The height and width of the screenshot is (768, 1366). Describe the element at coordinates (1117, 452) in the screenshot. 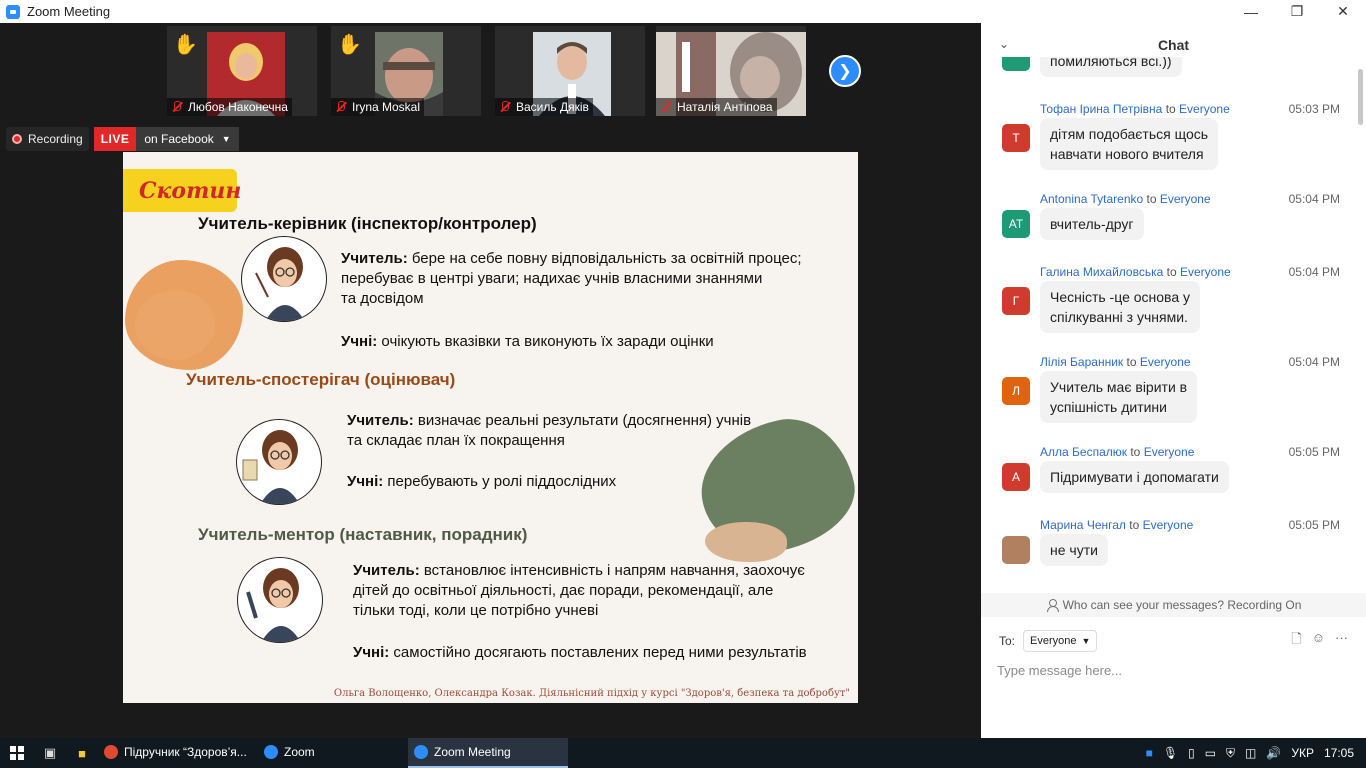

I see `message-sender: Алла Беспалюк to Everyone` at that location.